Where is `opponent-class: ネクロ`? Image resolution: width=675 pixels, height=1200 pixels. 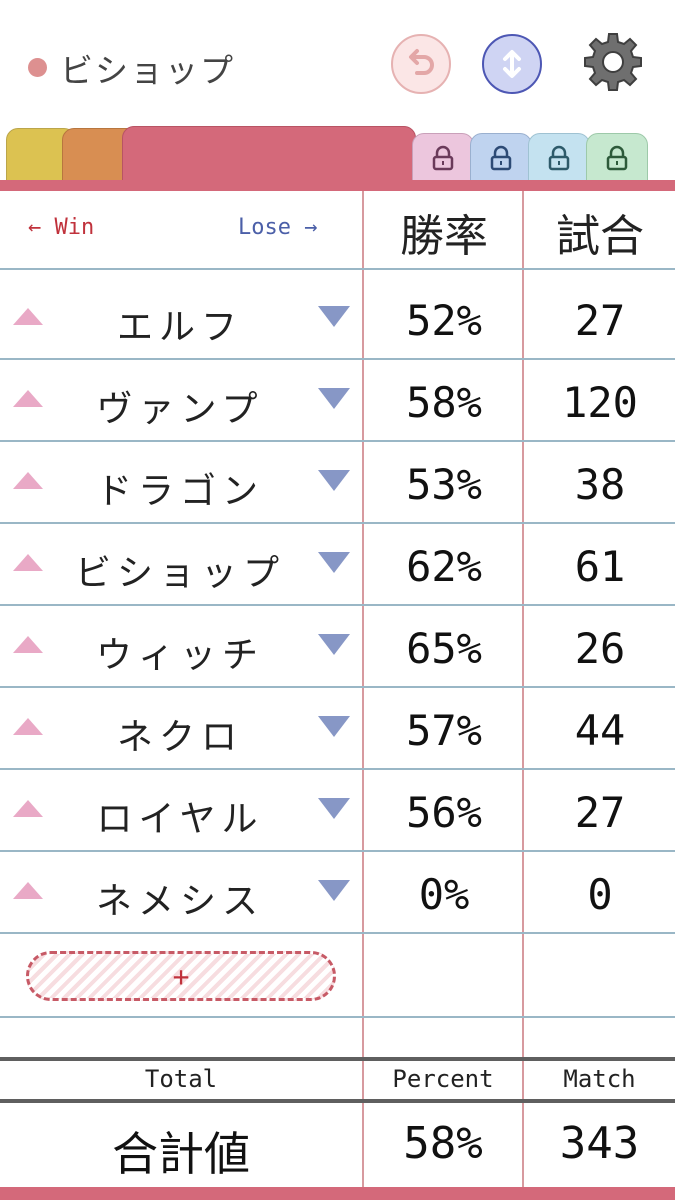 opponent-class: ネクロ is located at coordinates (179, 737).